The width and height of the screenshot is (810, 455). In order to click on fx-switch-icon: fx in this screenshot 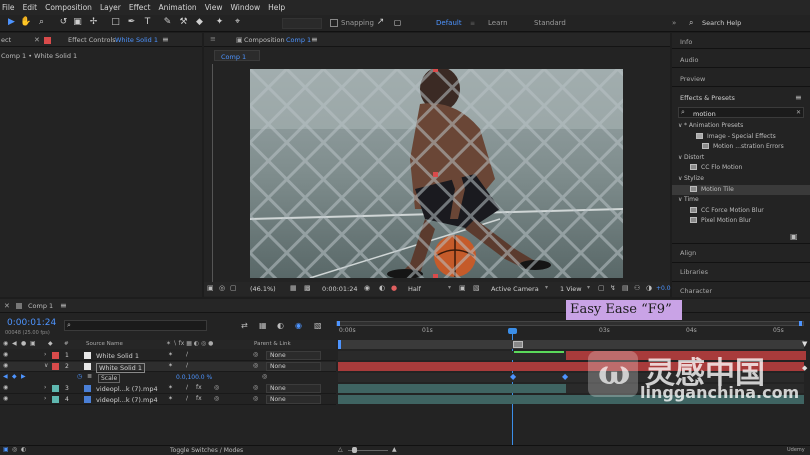, I will do `click(199, 387)`.